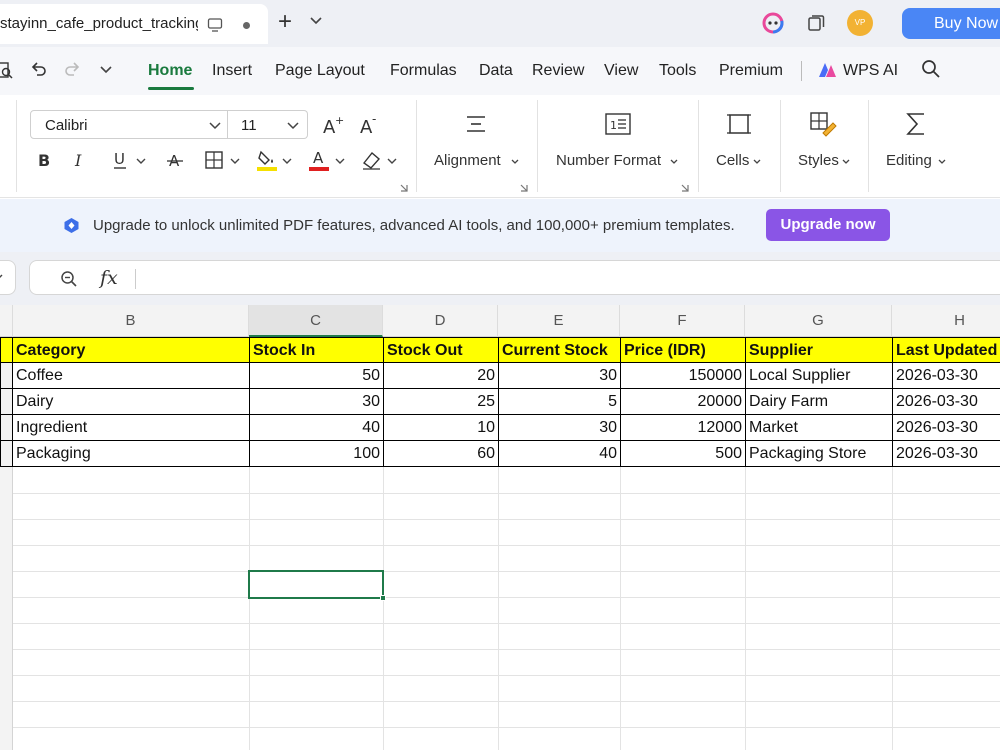  What do you see at coordinates (131, 428) in the screenshot?
I see `table-cell: Ingredient` at bounding box center [131, 428].